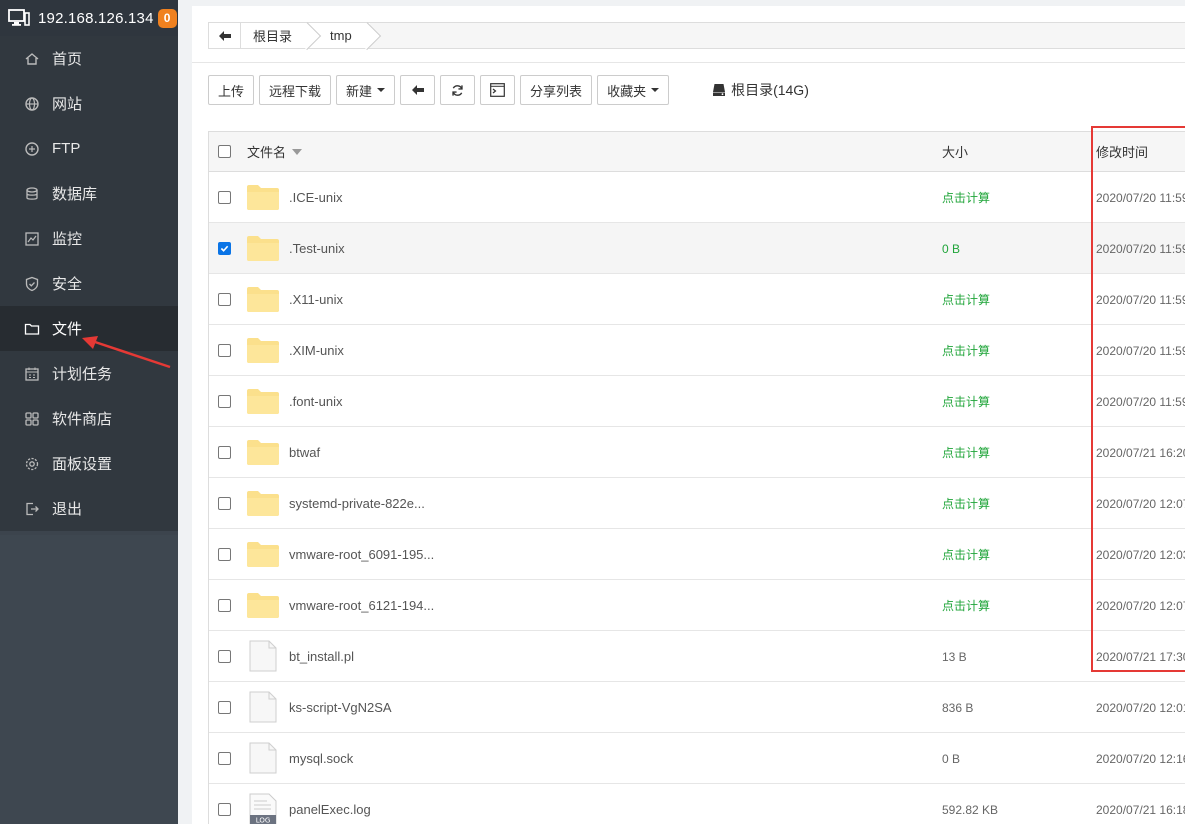  What do you see at coordinates (89, 238) in the screenshot?
I see `sidebar-item-monitor: 监控` at bounding box center [89, 238].